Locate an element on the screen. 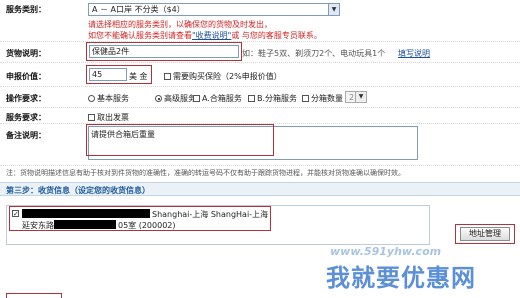 This screenshot has height=298, width=520. remove-invoice-checkbox is located at coordinates (91, 117).